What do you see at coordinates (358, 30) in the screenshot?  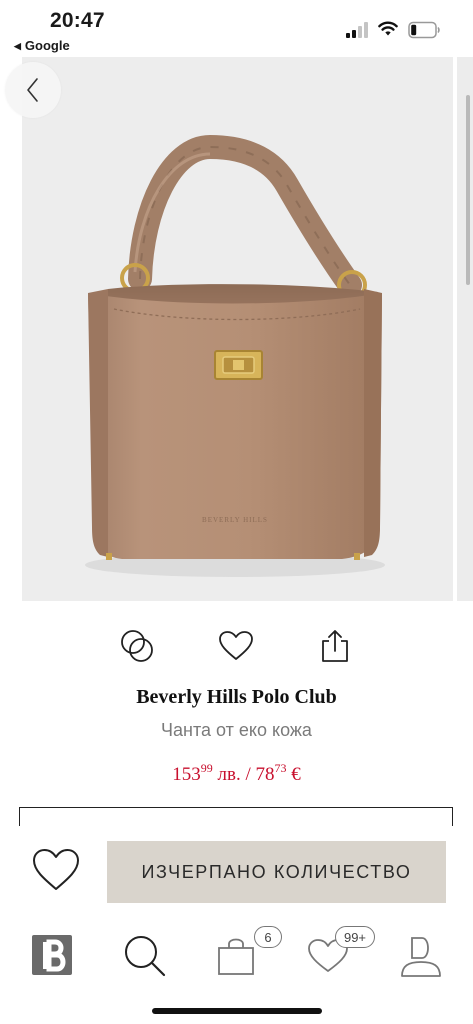 I see `cellular-signal-icon` at bounding box center [358, 30].